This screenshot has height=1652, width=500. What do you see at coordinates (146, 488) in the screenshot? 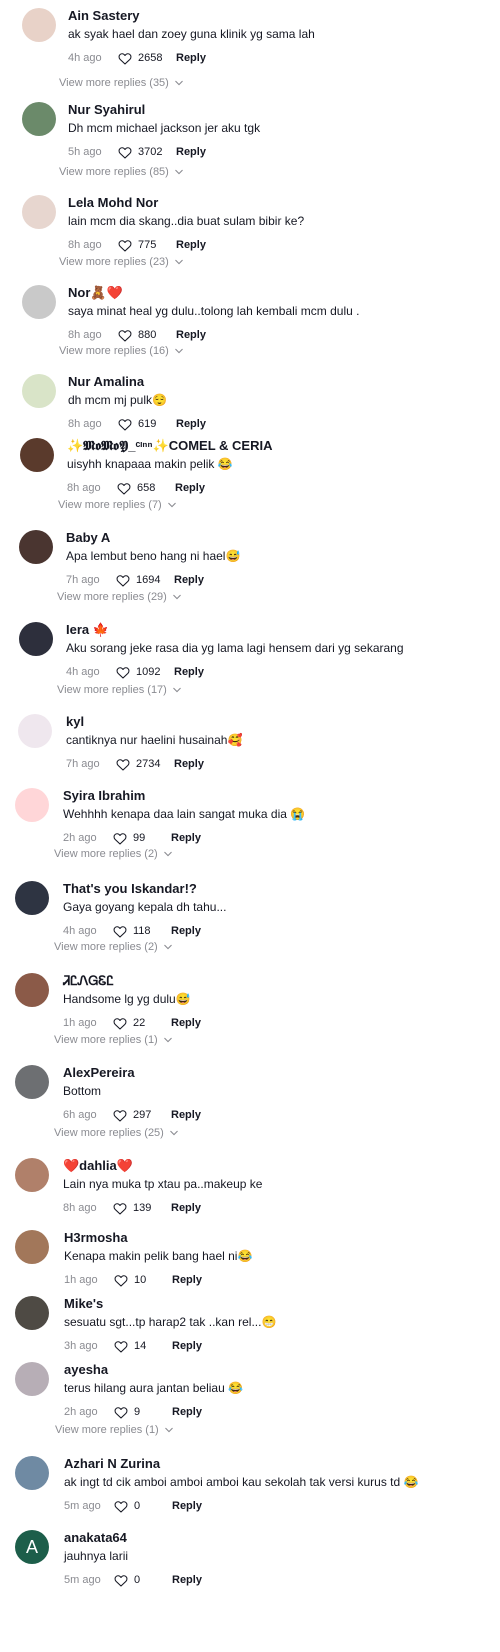
I see `like-button: 658` at bounding box center [146, 488].